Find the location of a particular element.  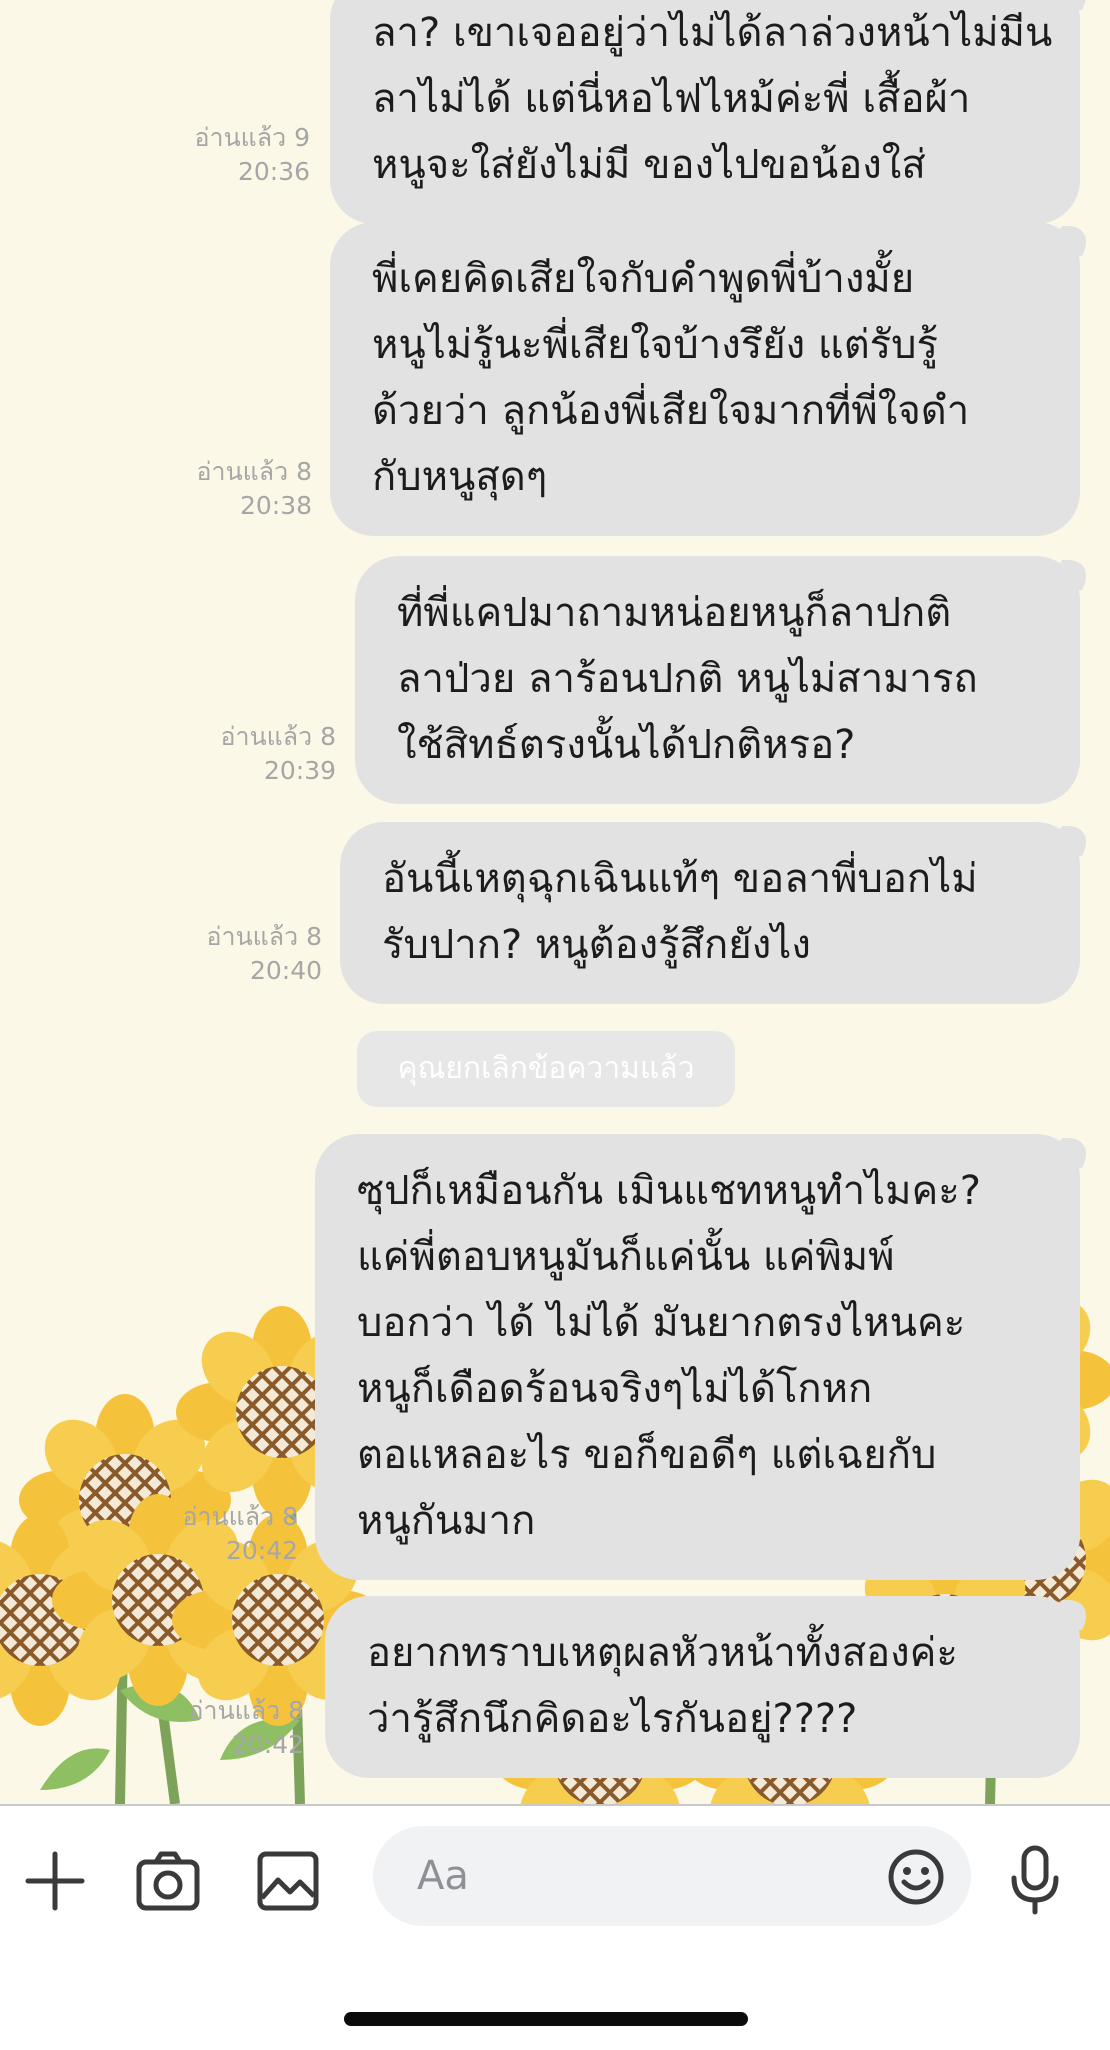

image-icon is located at coordinates (288, 1881).